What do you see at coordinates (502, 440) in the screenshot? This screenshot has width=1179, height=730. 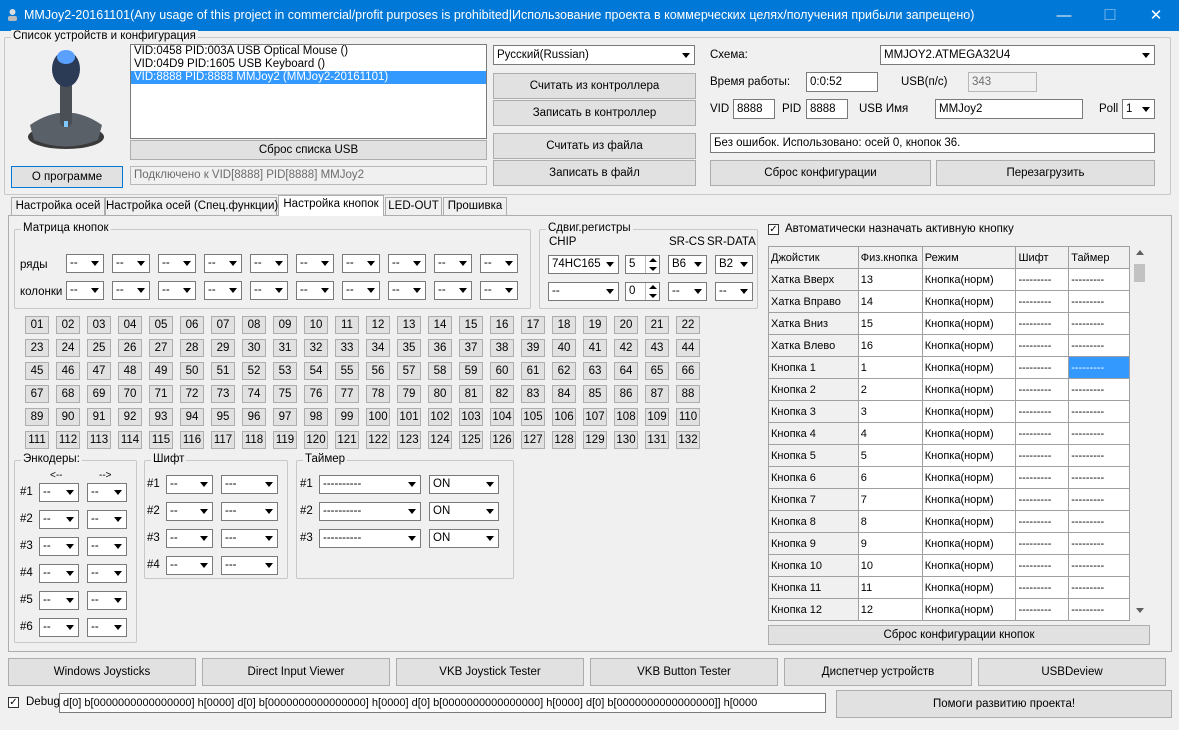 I see `button-number-126: 126` at bounding box center [502, 440].